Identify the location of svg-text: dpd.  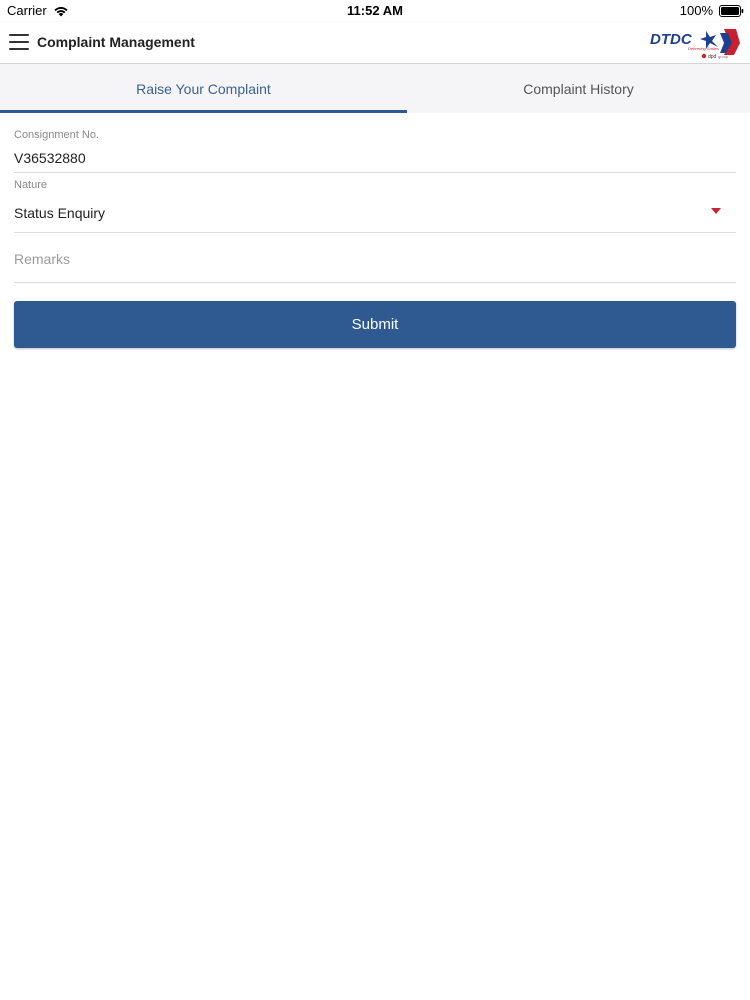
(712, 57).